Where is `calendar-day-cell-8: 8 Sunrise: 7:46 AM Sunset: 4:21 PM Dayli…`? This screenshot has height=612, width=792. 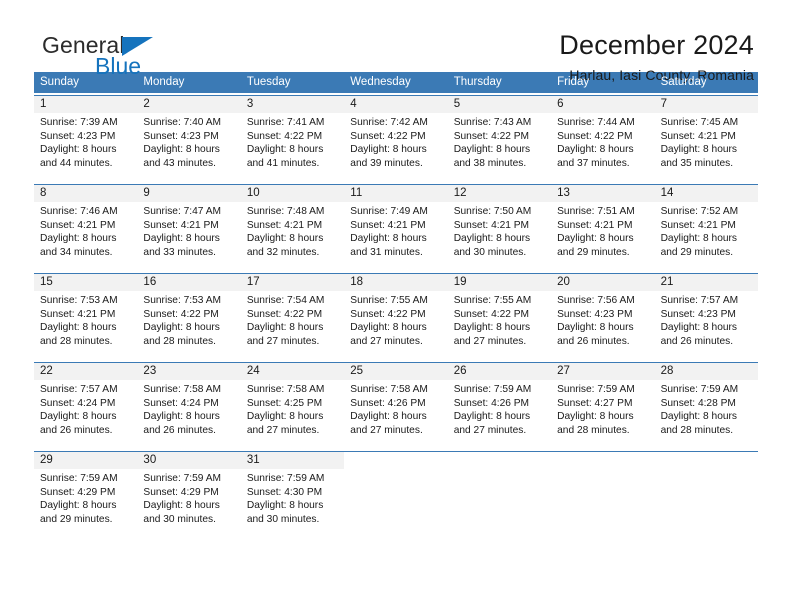 calendar-day-cell-8: 8 Sunrise: 7:46 AM Sunset: 4:21 PM Dayli… is located at coordinates (86, 226).